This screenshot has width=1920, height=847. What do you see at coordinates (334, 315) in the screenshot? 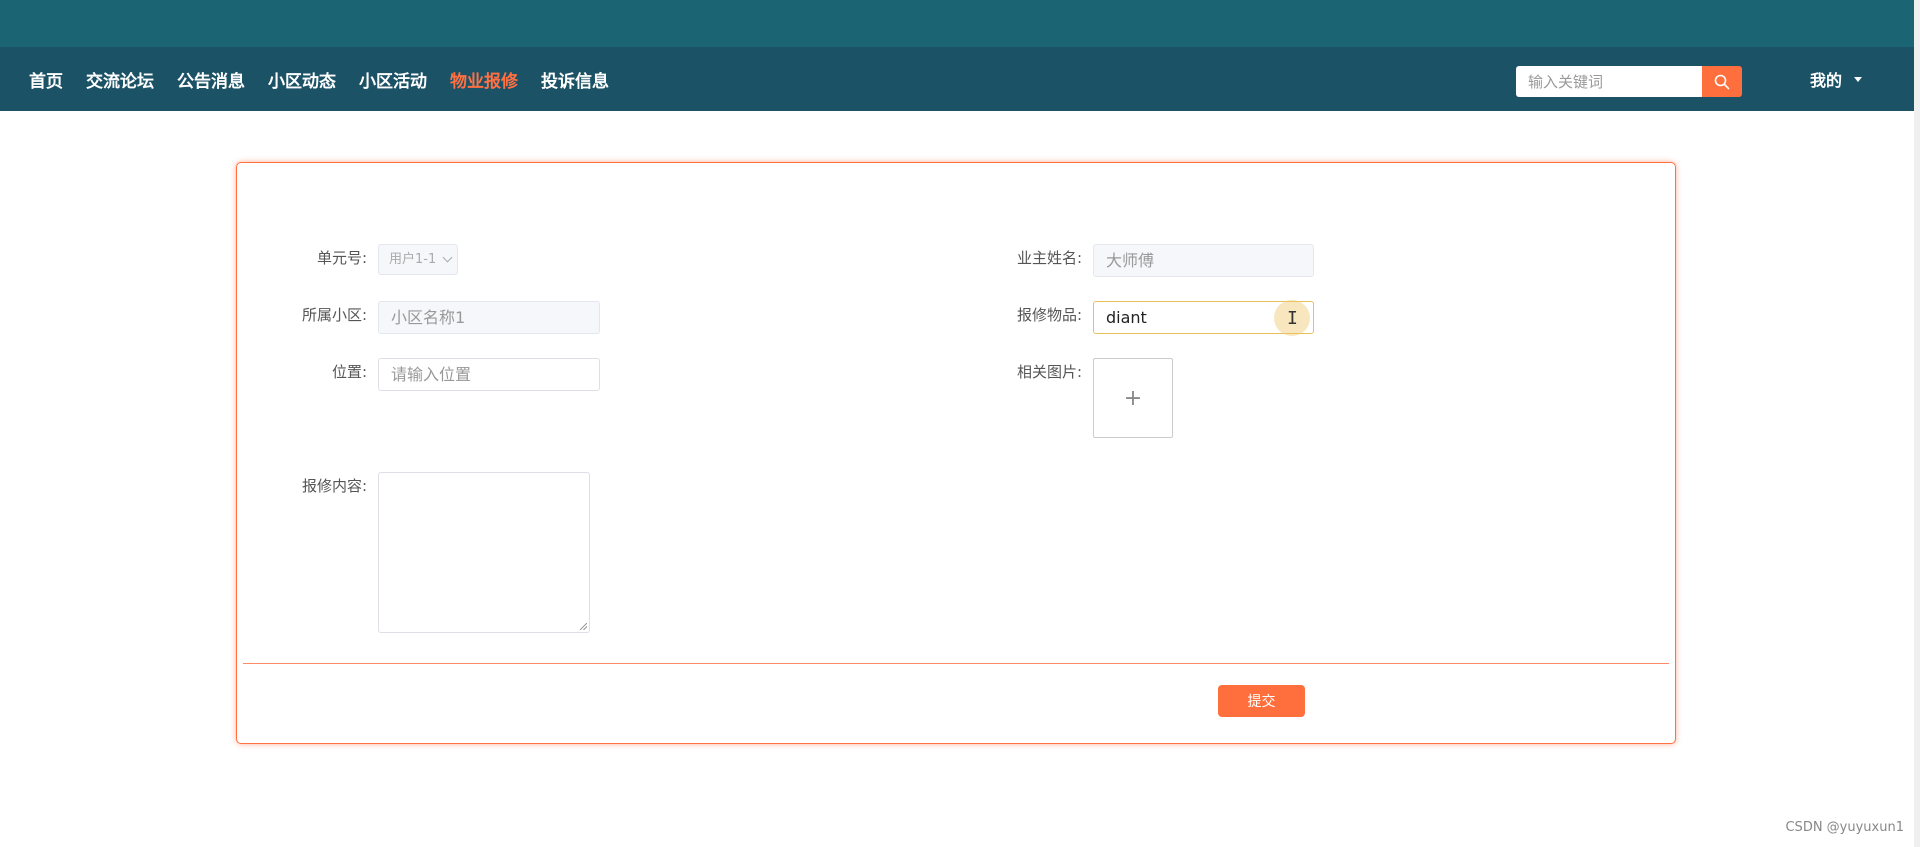
I see `community-label: 所属小区:` at bounding box center [334, 315].